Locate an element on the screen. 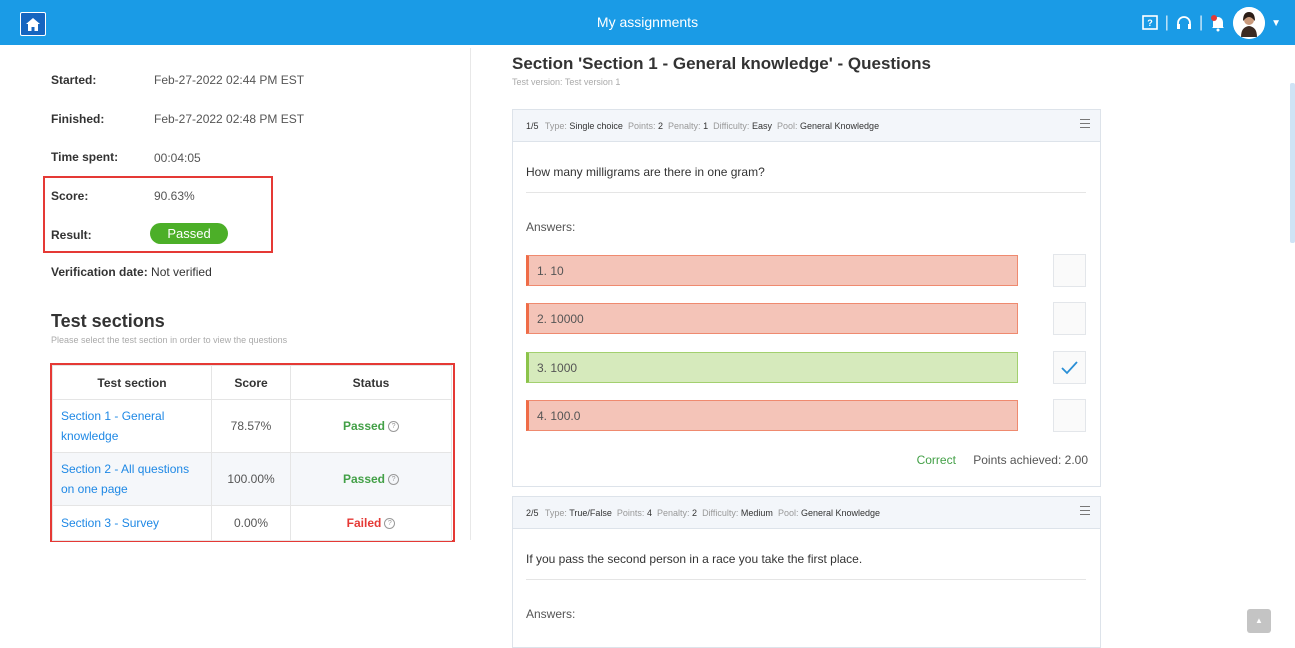 The height and width of the screenshot is (648, 1295). top-right-icons: ? | | ▼ is located at coordinates (1211, 23).